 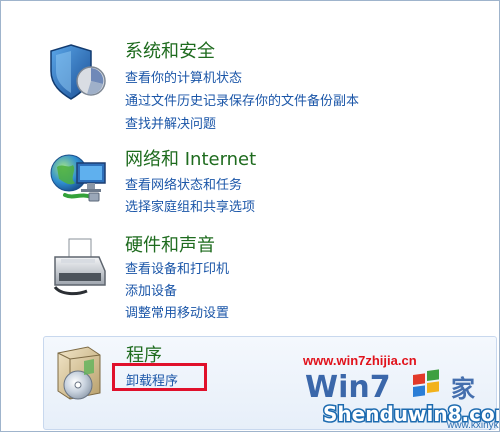 What do you see at coordinates (463, 389) in the screenshot?
I see `svg-text: 家` at bounding box center [463, 389].